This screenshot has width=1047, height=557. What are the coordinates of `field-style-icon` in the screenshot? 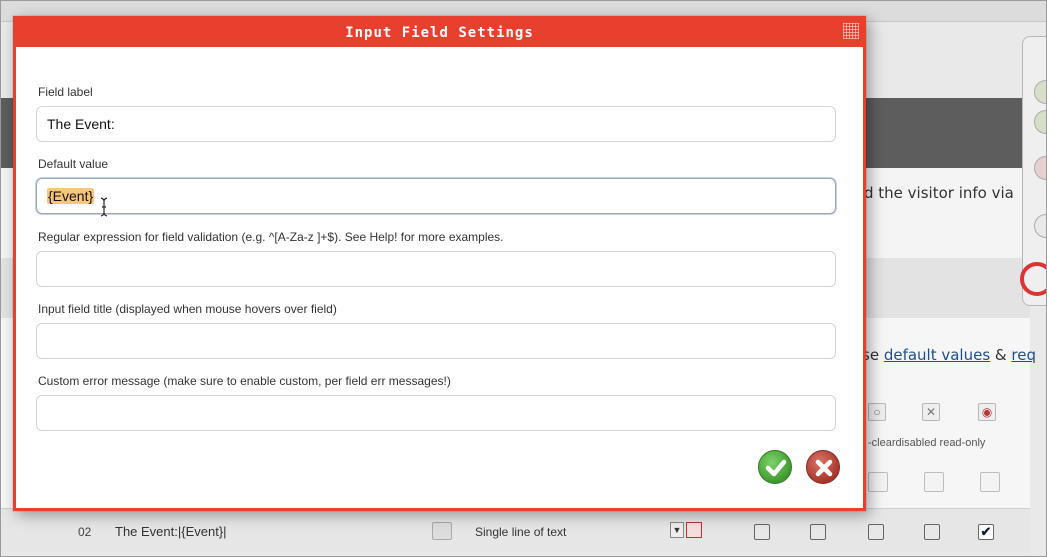 It's located at (694, 530).